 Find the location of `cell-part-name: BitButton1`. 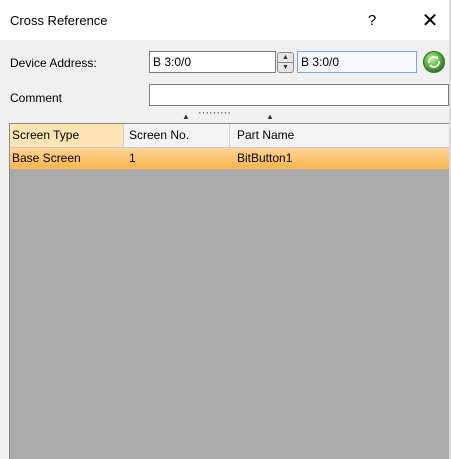

cell-part-name: BitButton1 is located at coordinates (265, 158).